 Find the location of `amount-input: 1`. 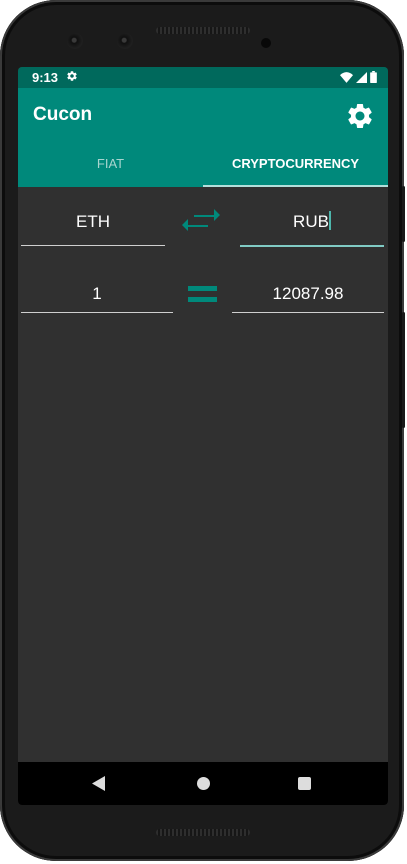

amount-input: 1 is located at coordinates (97, 296).